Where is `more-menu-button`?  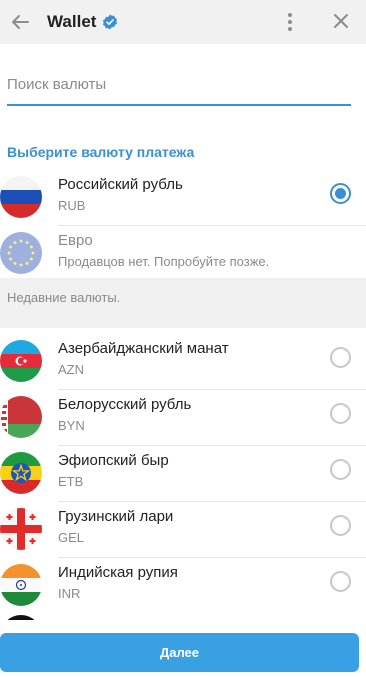 more-menu-button is located at coordinates (290, 22).